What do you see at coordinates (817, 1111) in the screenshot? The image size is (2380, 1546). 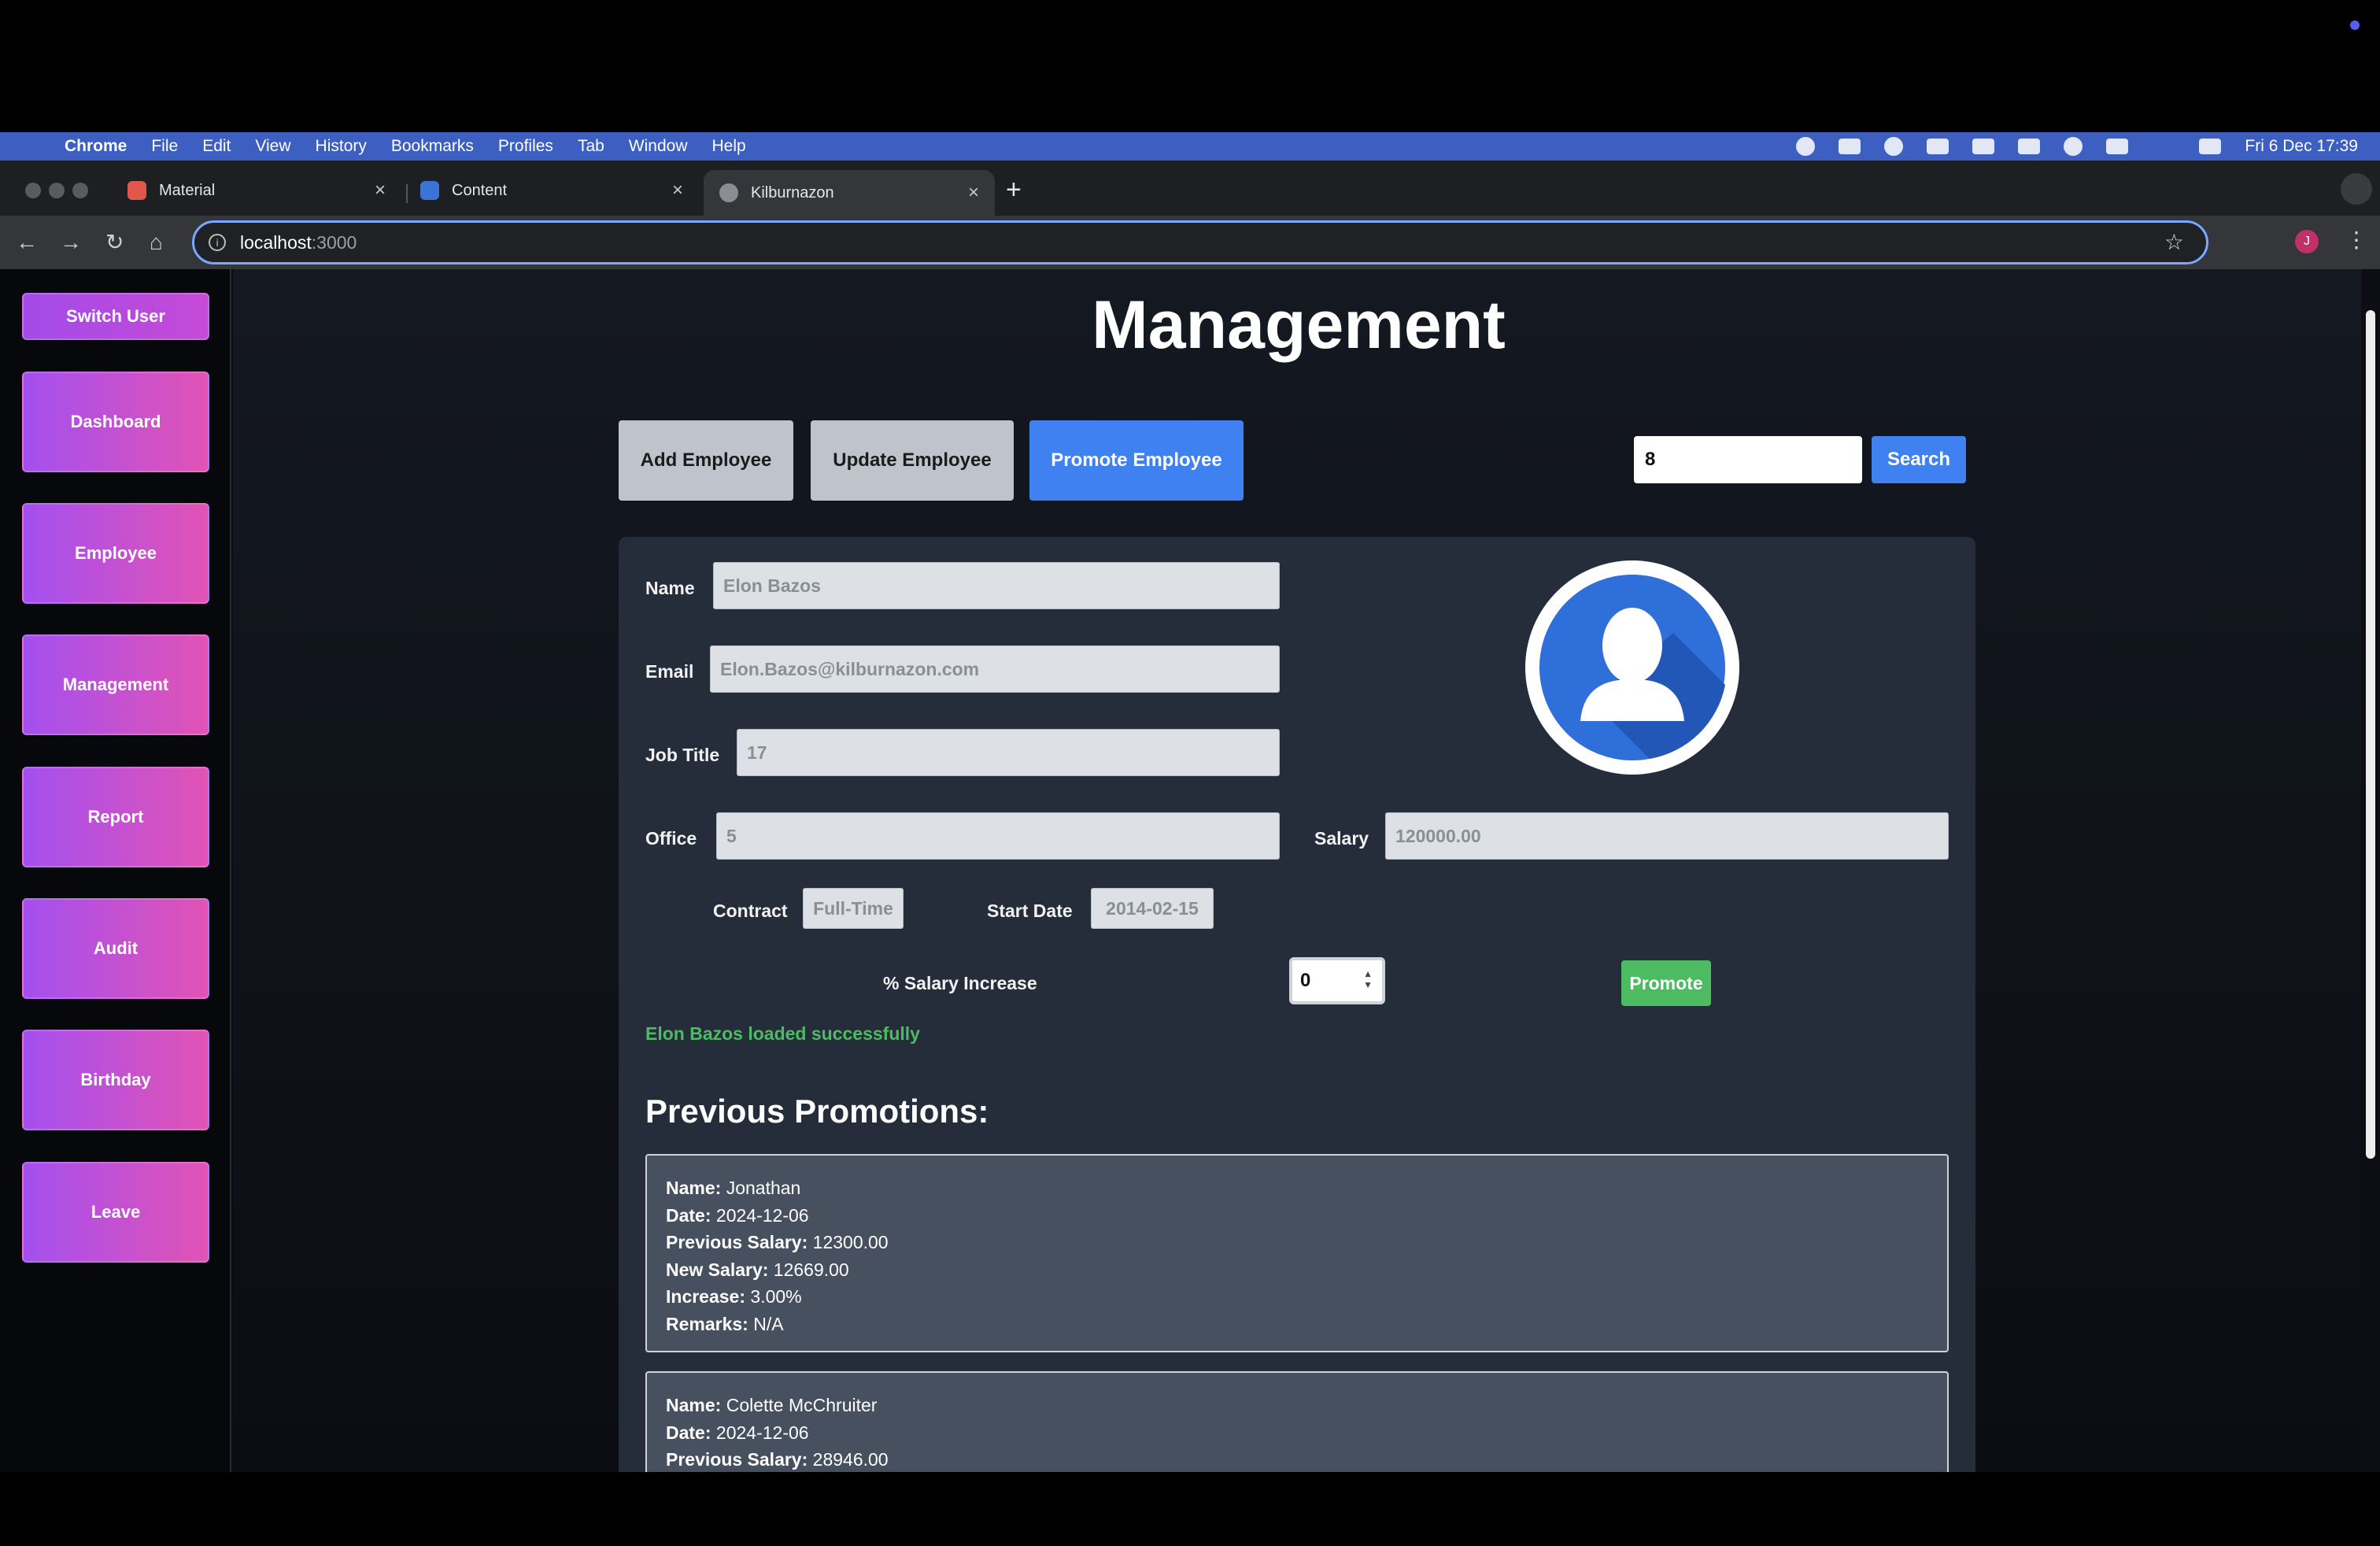 I see `previous-promotions-heading: Previous Promotions:` at bounding box center [817, 1111].